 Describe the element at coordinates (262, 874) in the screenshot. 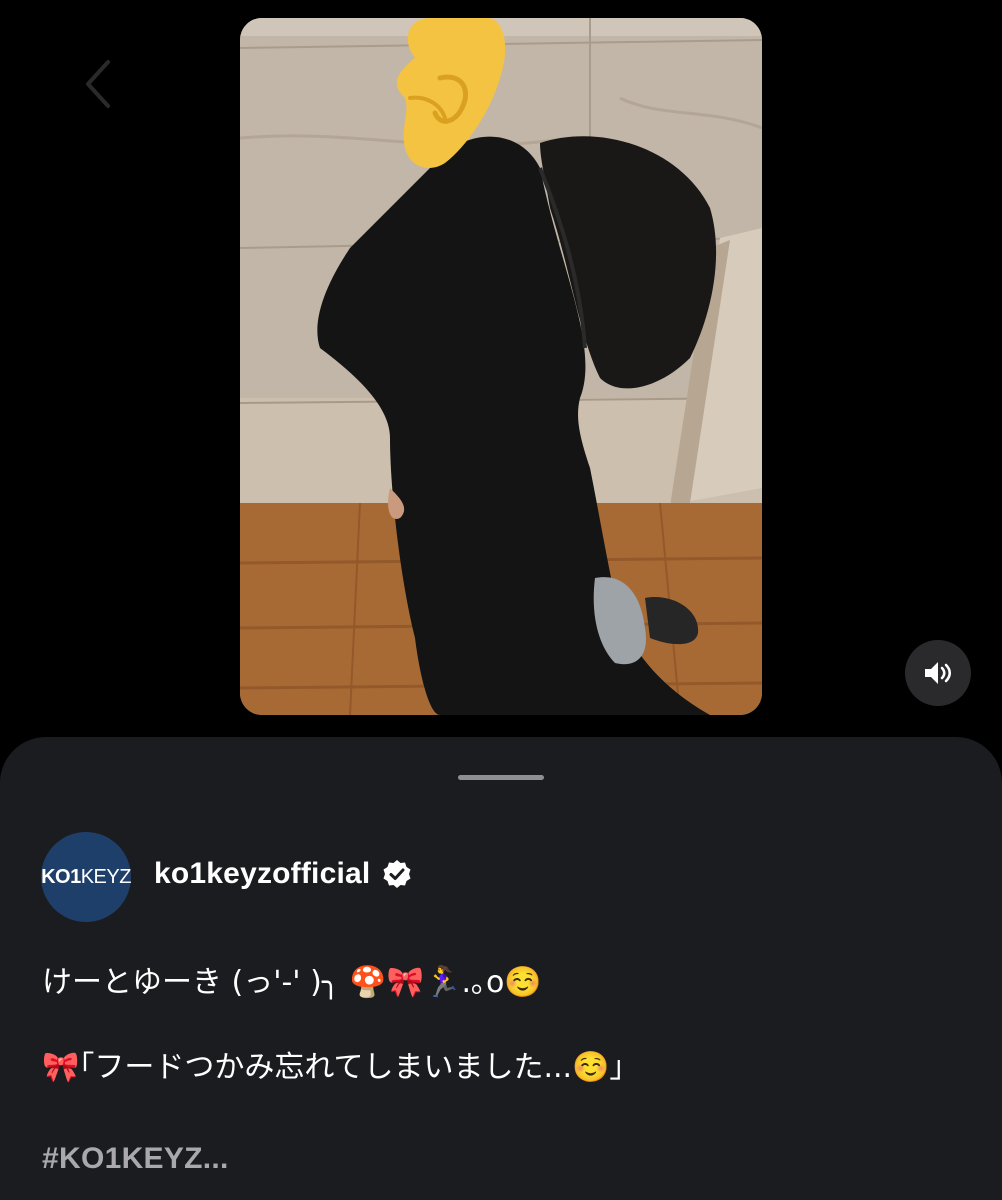

I see `username: ko1keyzofficial` at that location.